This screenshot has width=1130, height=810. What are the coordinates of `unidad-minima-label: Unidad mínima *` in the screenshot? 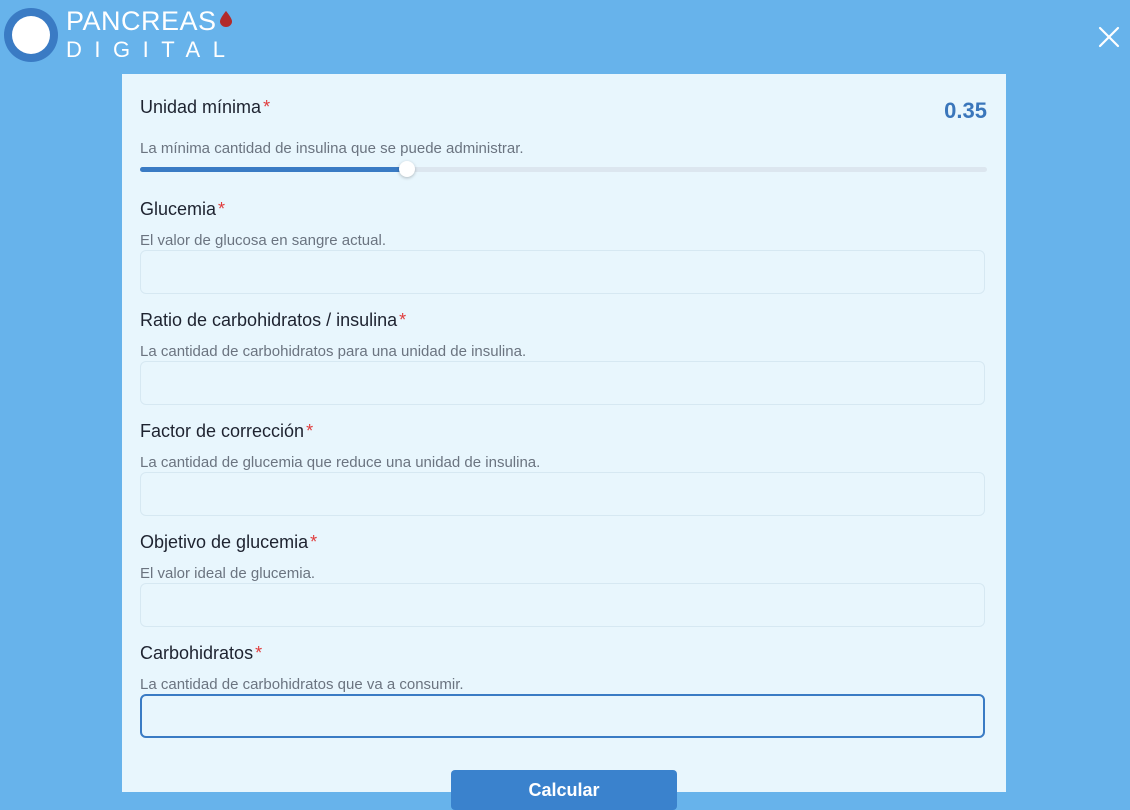 It's located at (205, 107).